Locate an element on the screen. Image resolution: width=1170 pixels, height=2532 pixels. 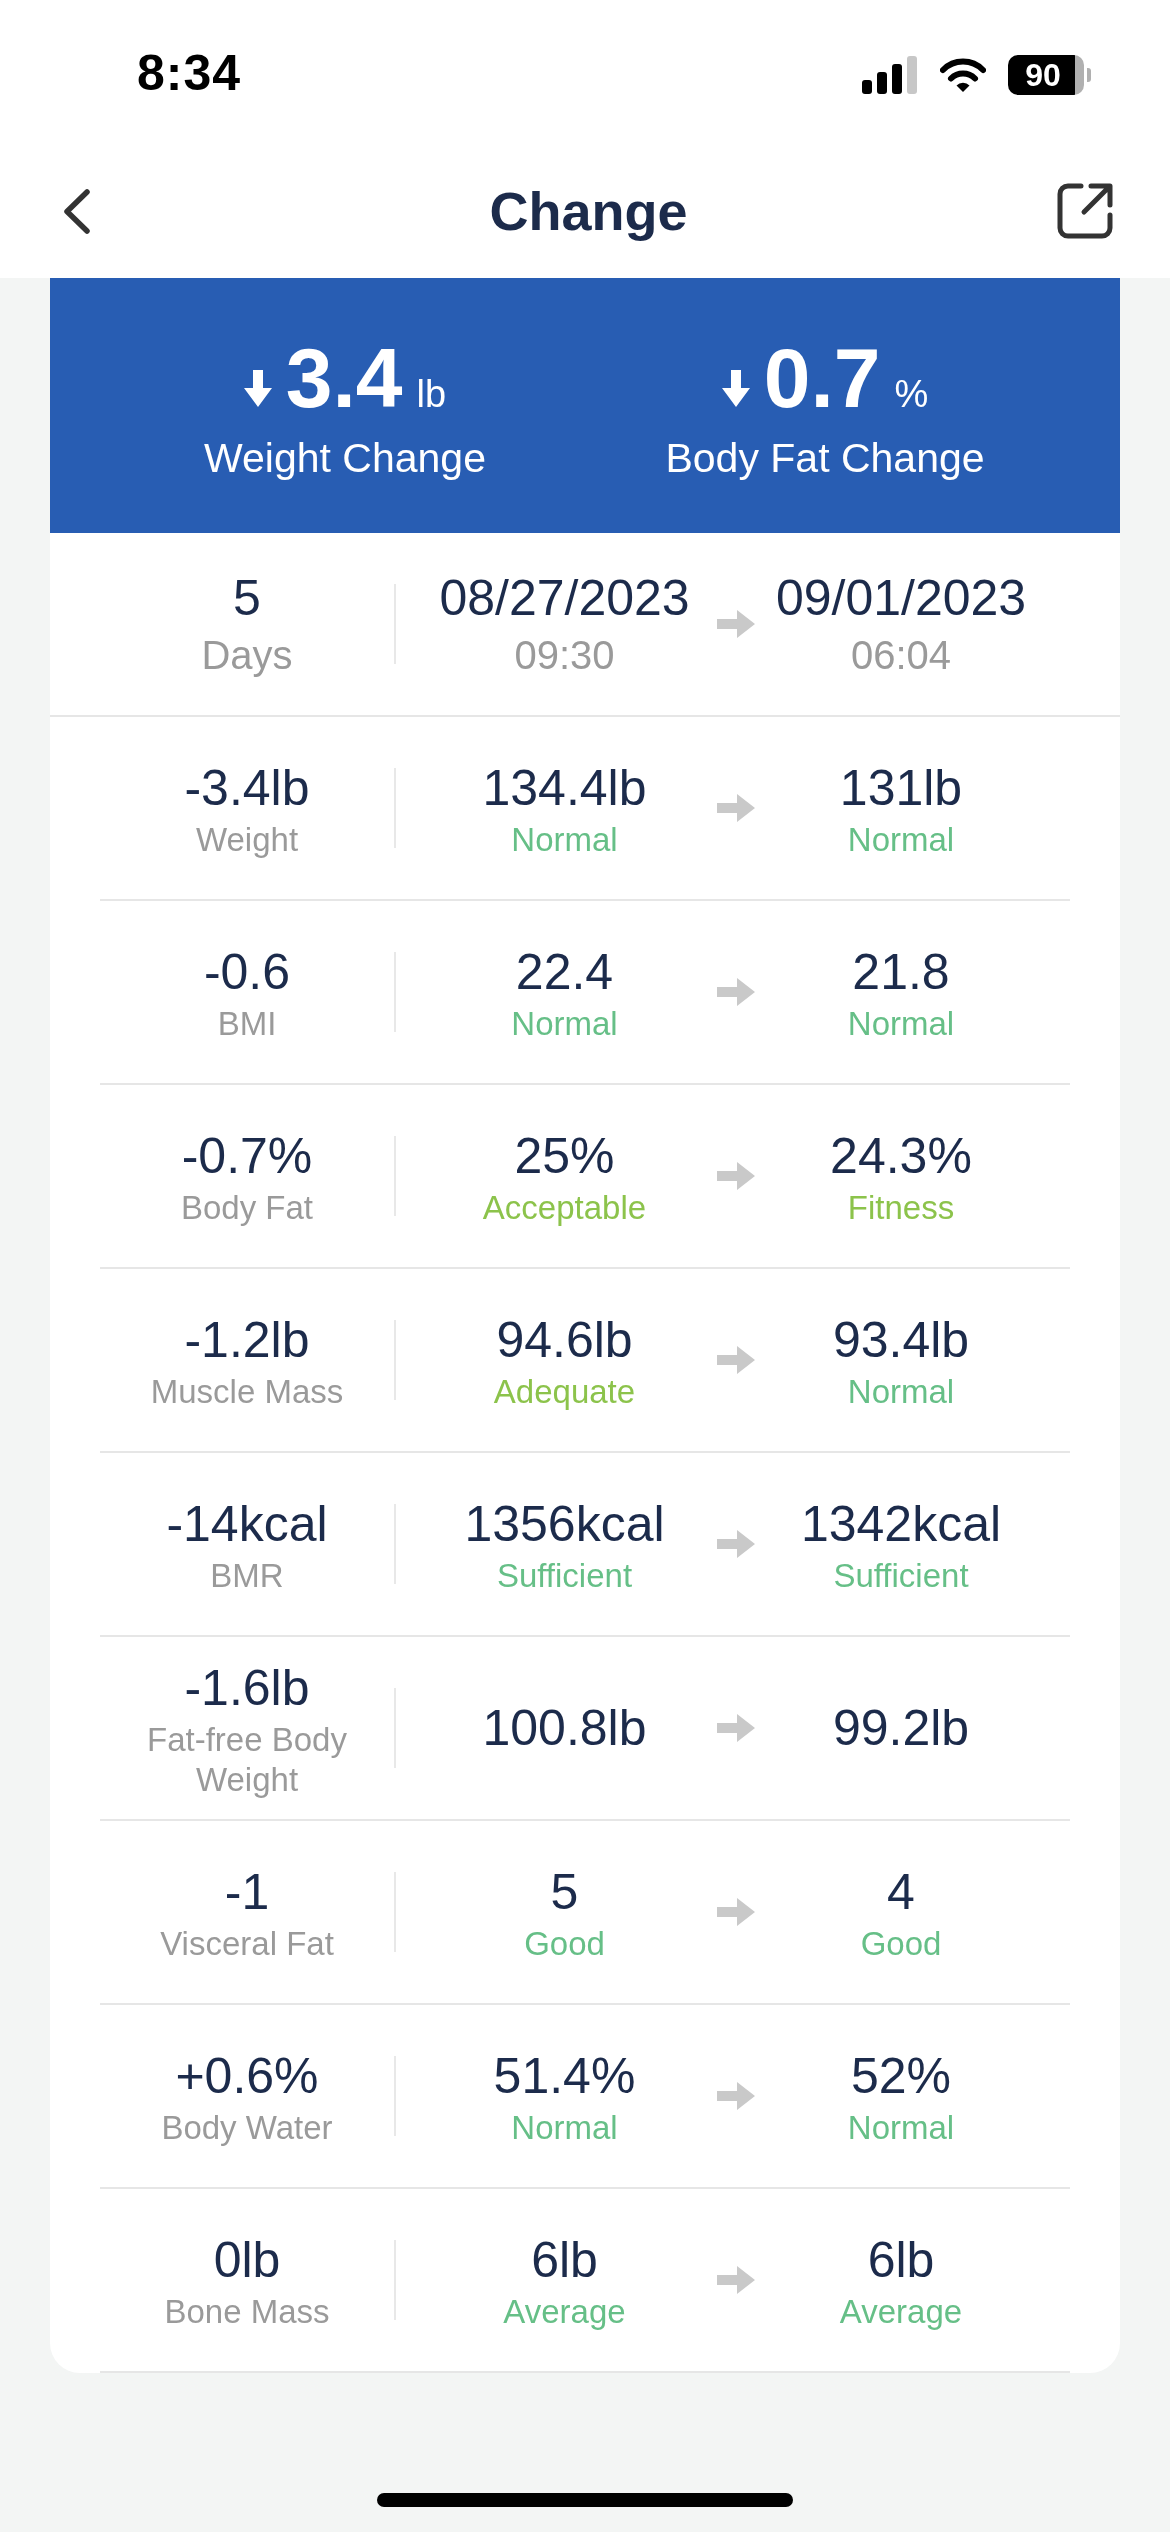
change-value: -1.2lb is located at coordinates (247, 1340).